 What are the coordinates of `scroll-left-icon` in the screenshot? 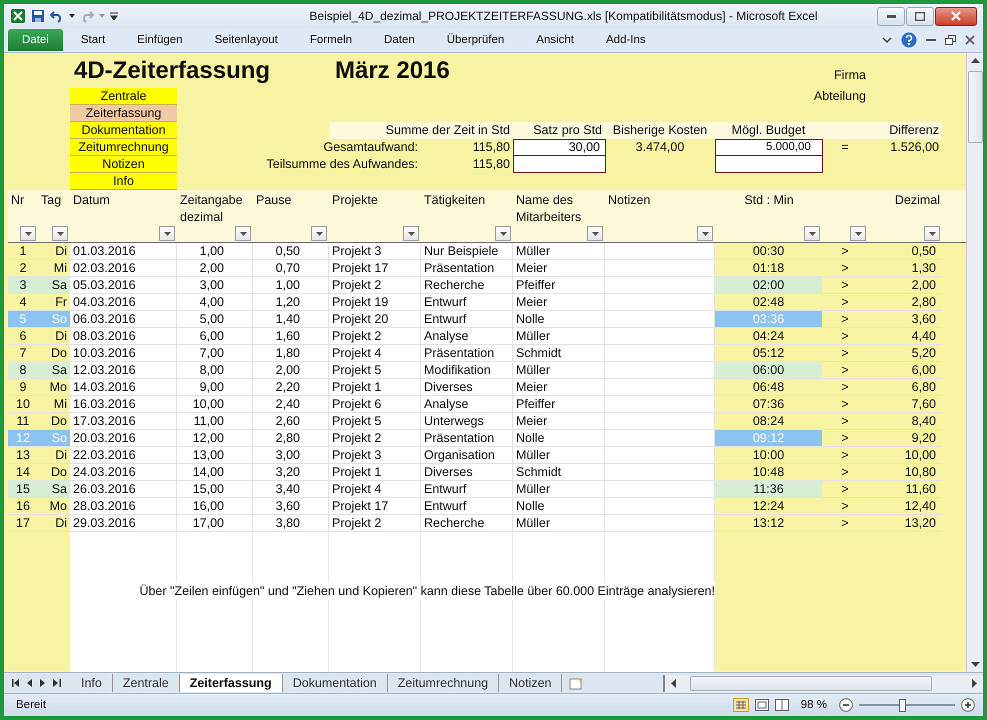 It's located at (673, 683).